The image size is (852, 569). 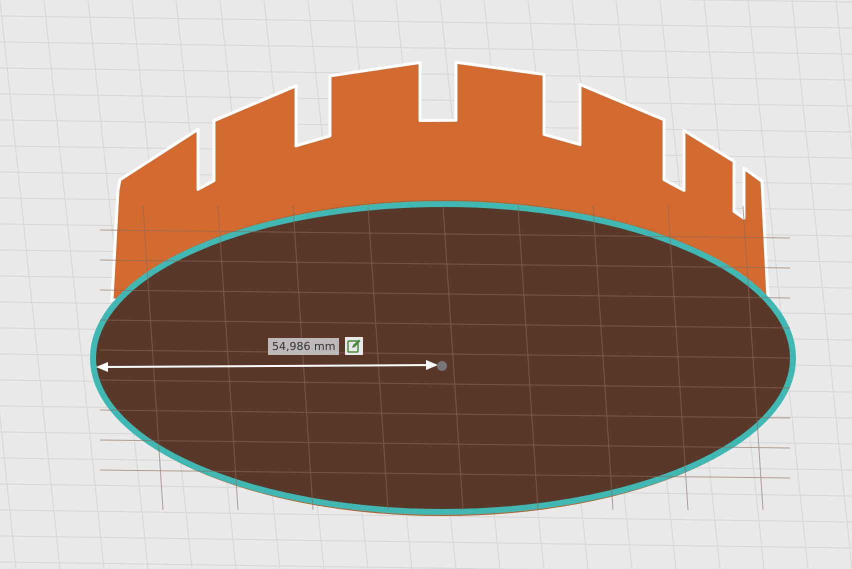 I want to click on edit-button, so click(x=354, y=346).